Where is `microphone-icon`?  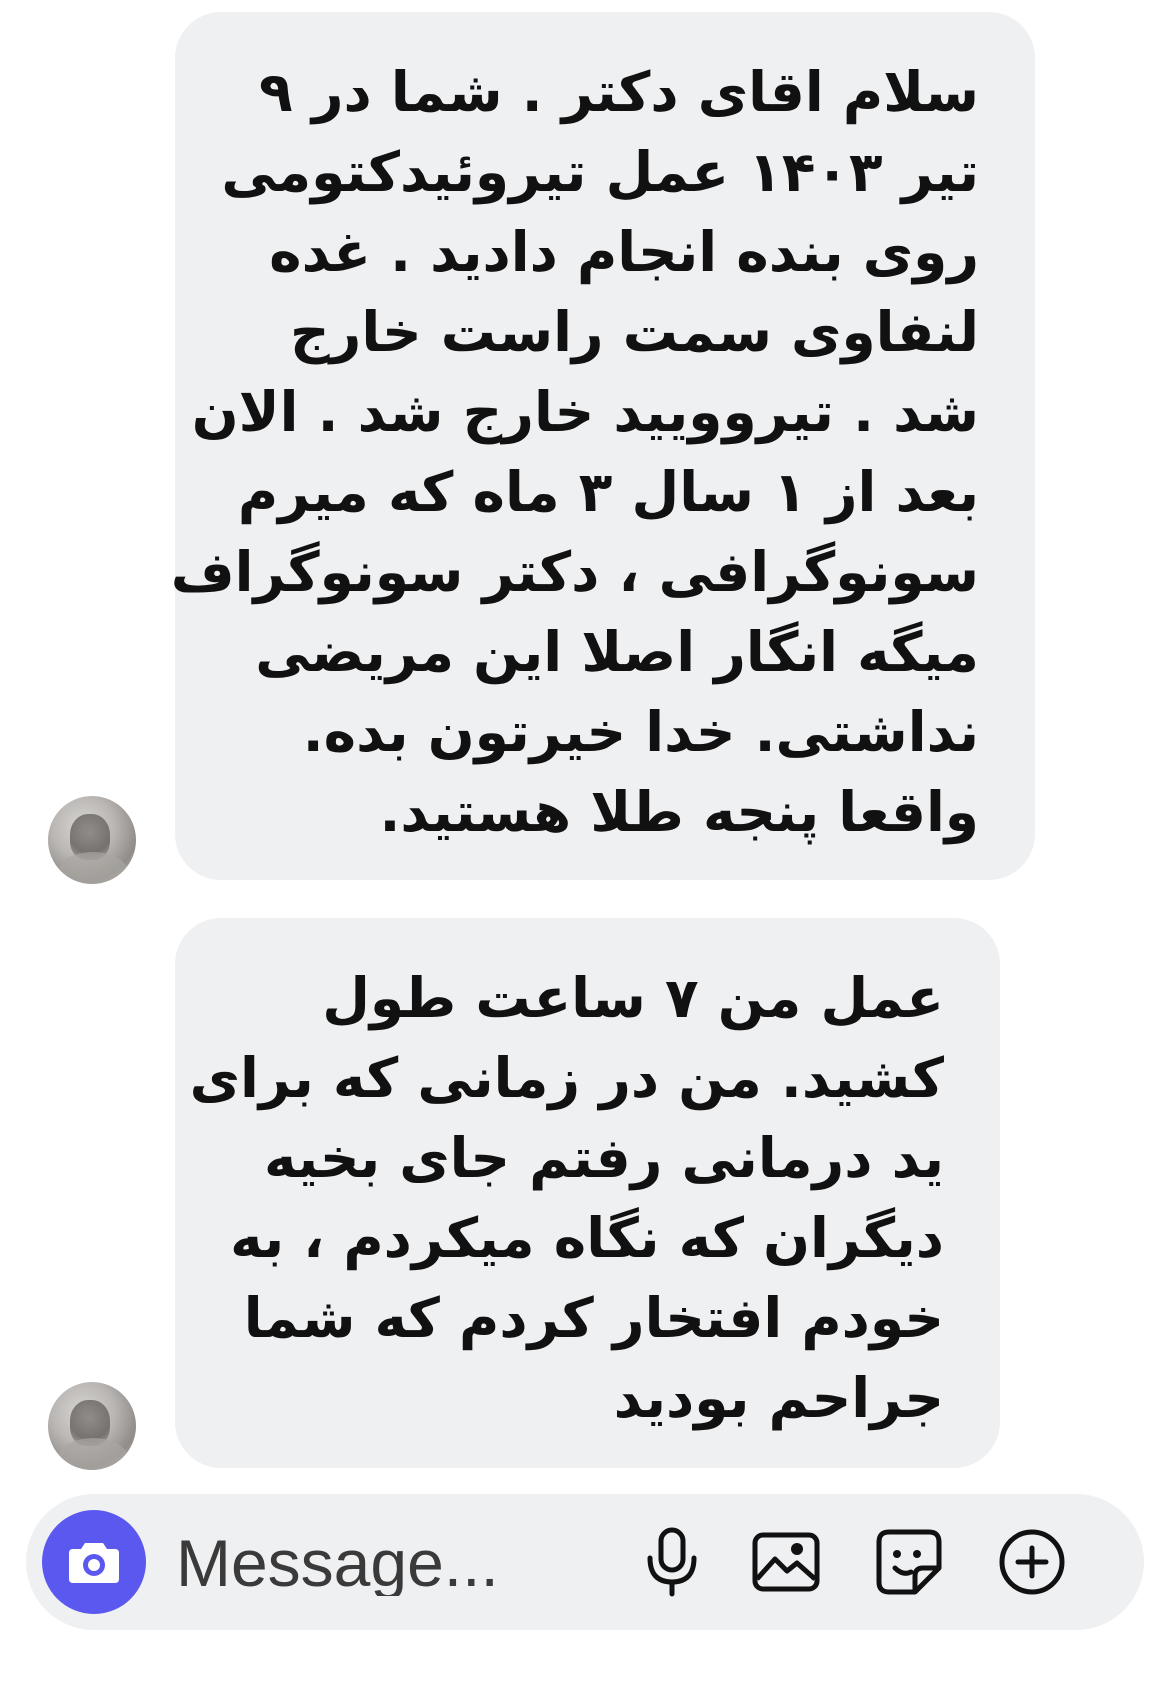
microphone-icon is located at coordinates (672, 1562).